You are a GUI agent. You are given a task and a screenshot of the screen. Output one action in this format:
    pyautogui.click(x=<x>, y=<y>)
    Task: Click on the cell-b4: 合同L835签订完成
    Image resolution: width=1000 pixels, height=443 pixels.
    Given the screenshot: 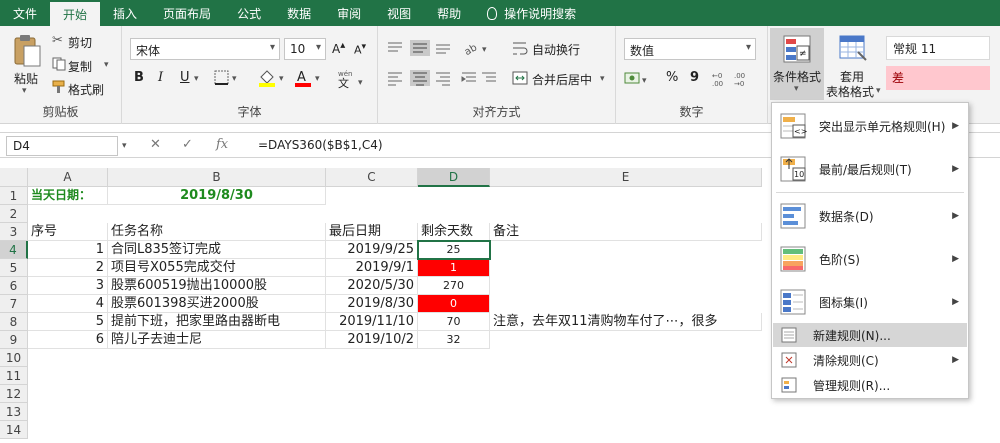 What is the action you would take?
    pyautogui.click(x=217, y=250)
    